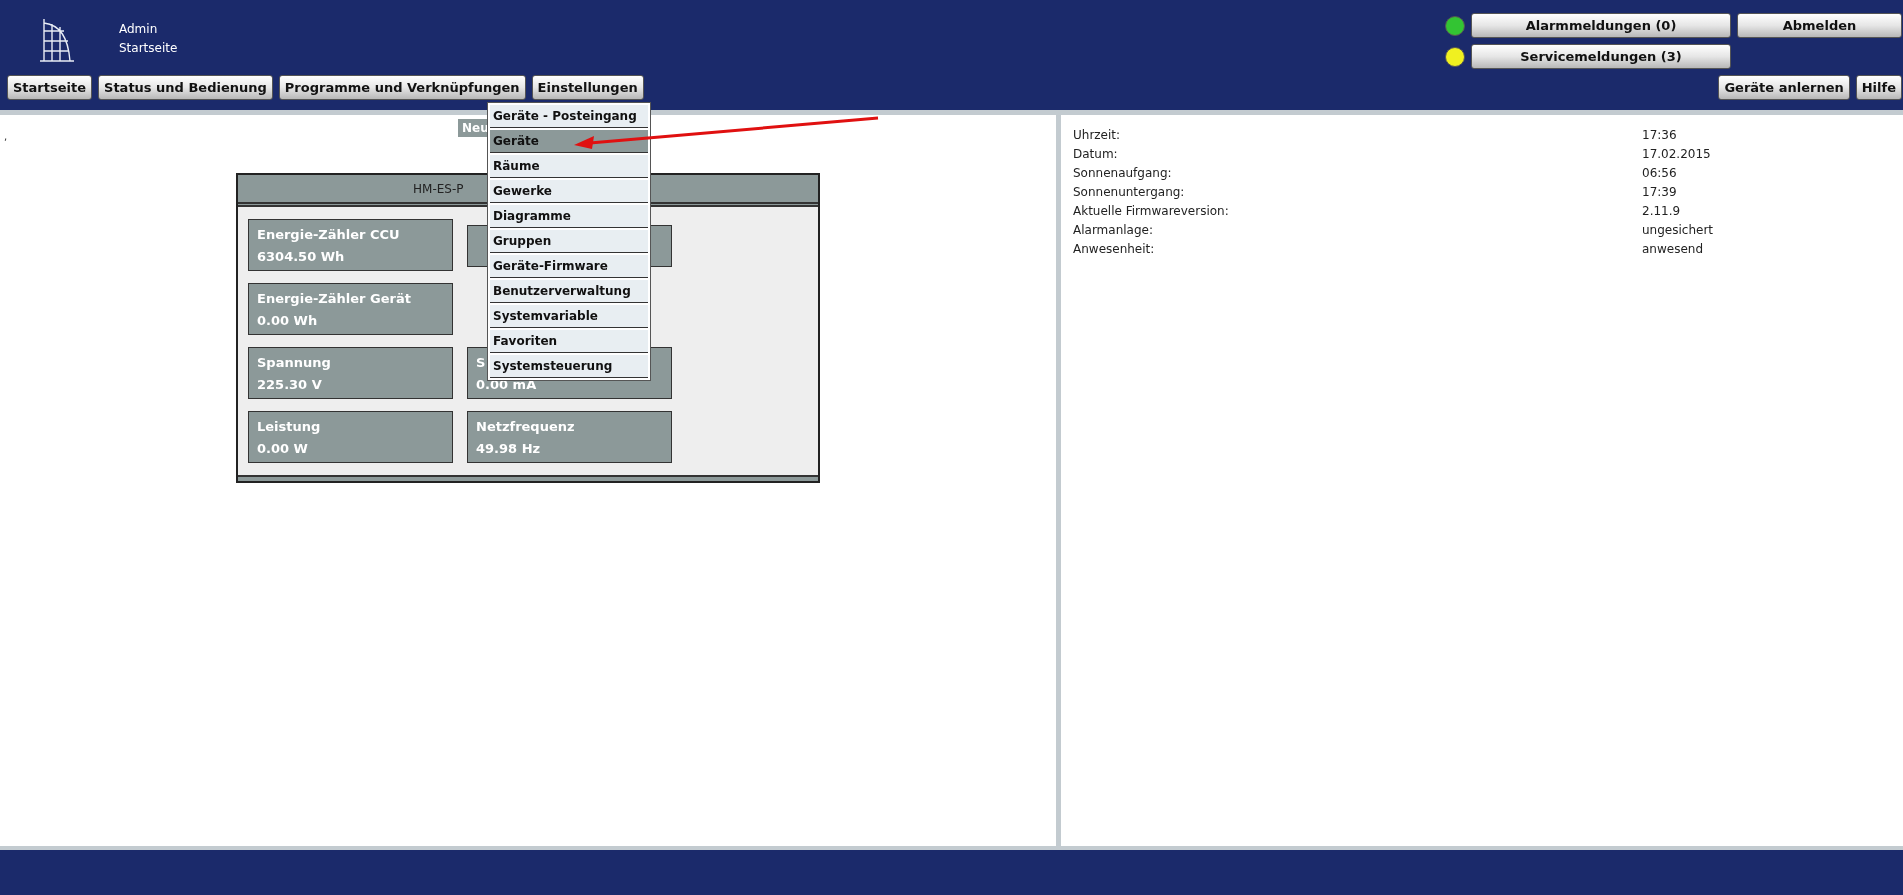 Image resolution: width=1903 pixels, height=895 pixels. What do you see at coordinates (1151, 211) in the screenshot?
I see `info-label: Aktuelle Firmwareversion:` at bounding box center [1151, 211].